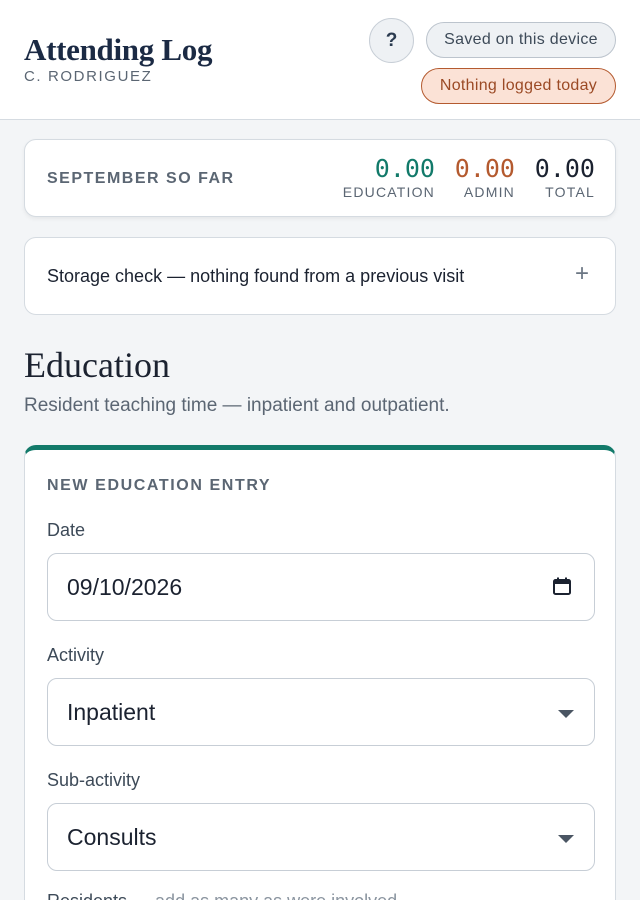 The width and height of the screenshot is (640, 900). Describe the element at coordinates (484, 168) in the screenshot. I see `admin-total: 0.00` at that location.